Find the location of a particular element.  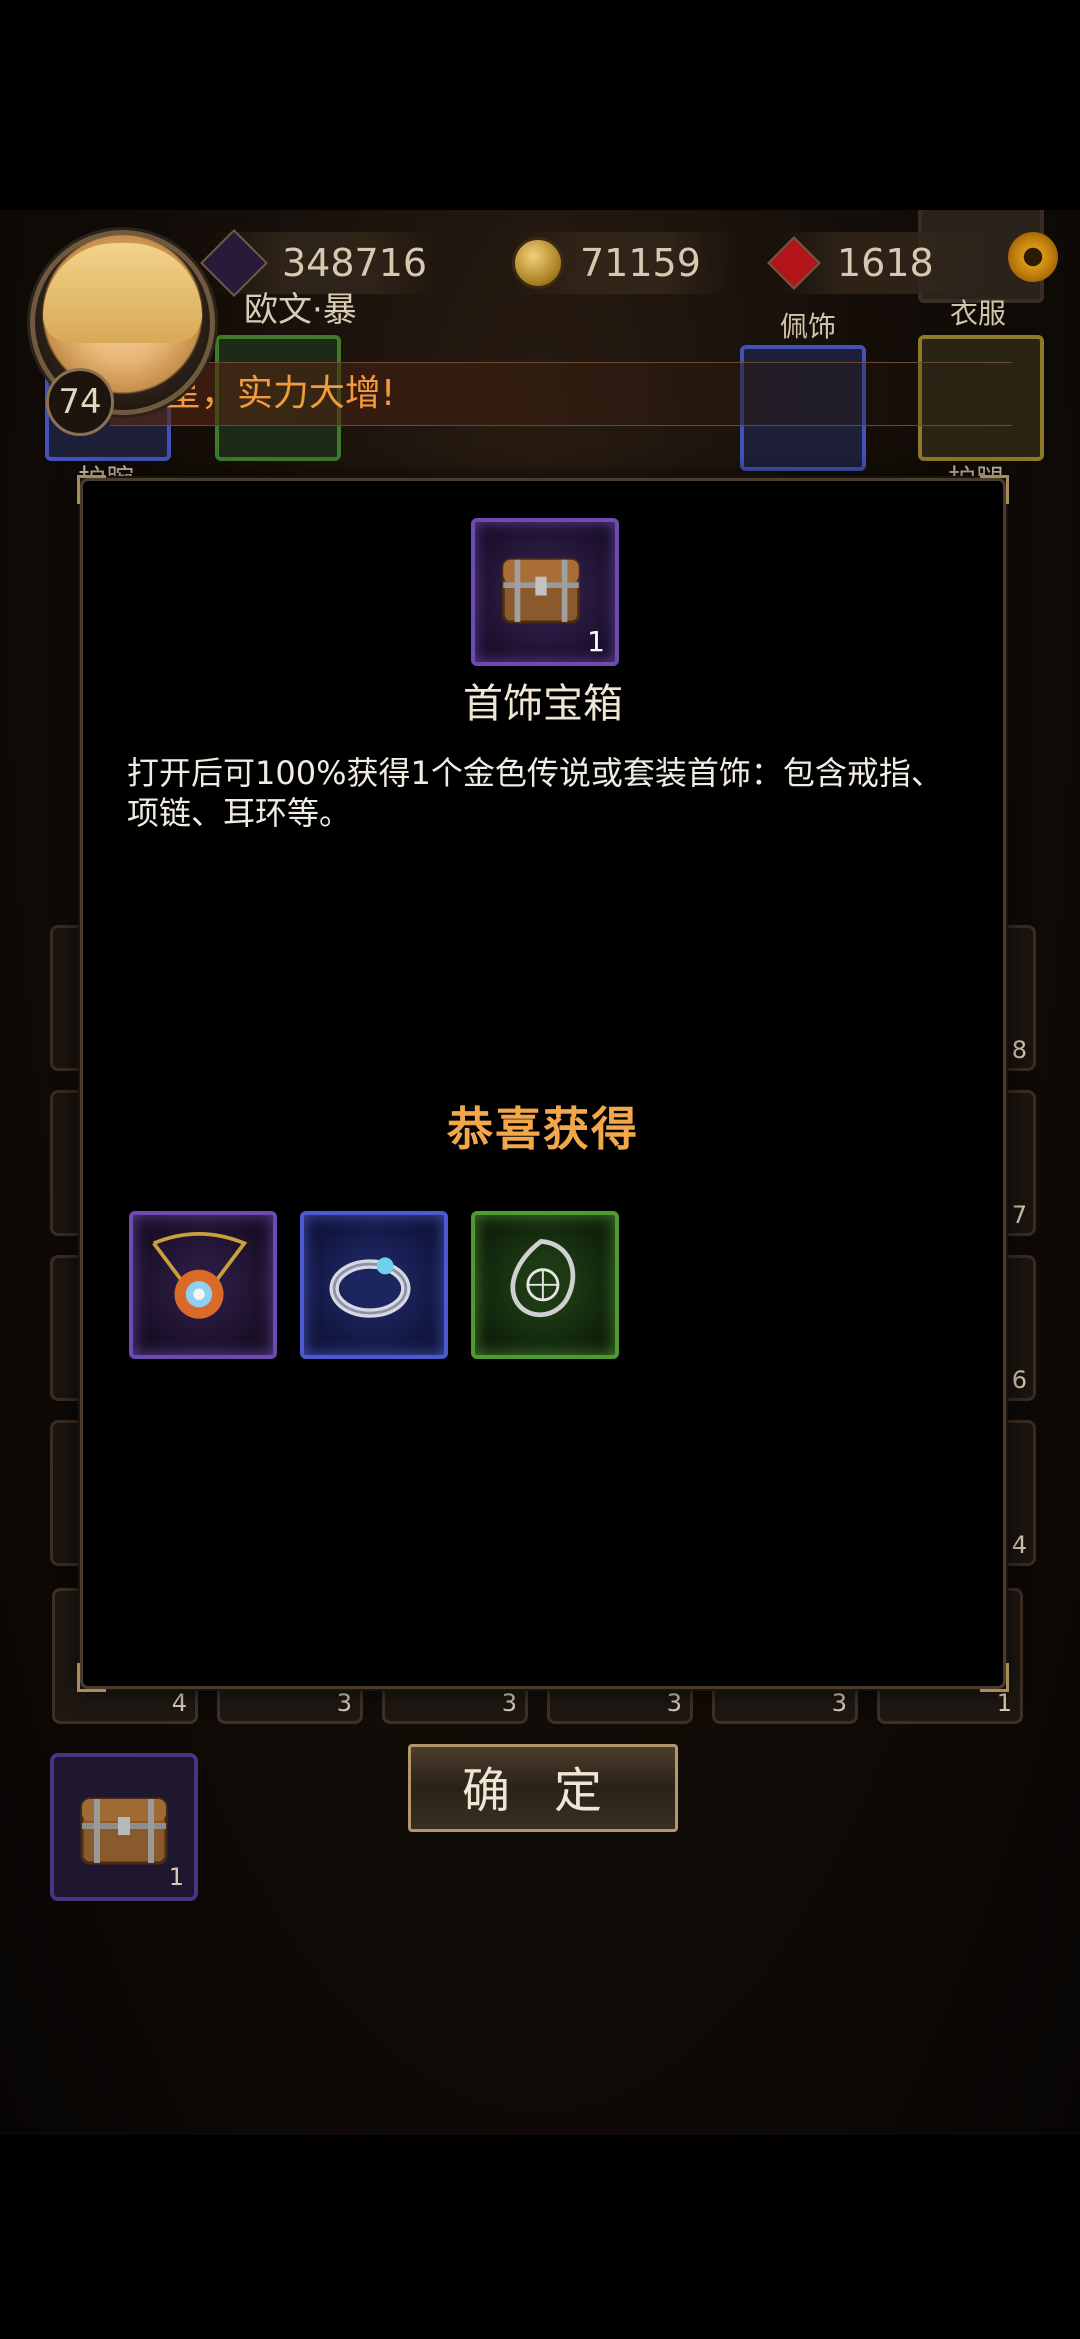

inventory-count: 8 is located at coordinates (1019, 1050).